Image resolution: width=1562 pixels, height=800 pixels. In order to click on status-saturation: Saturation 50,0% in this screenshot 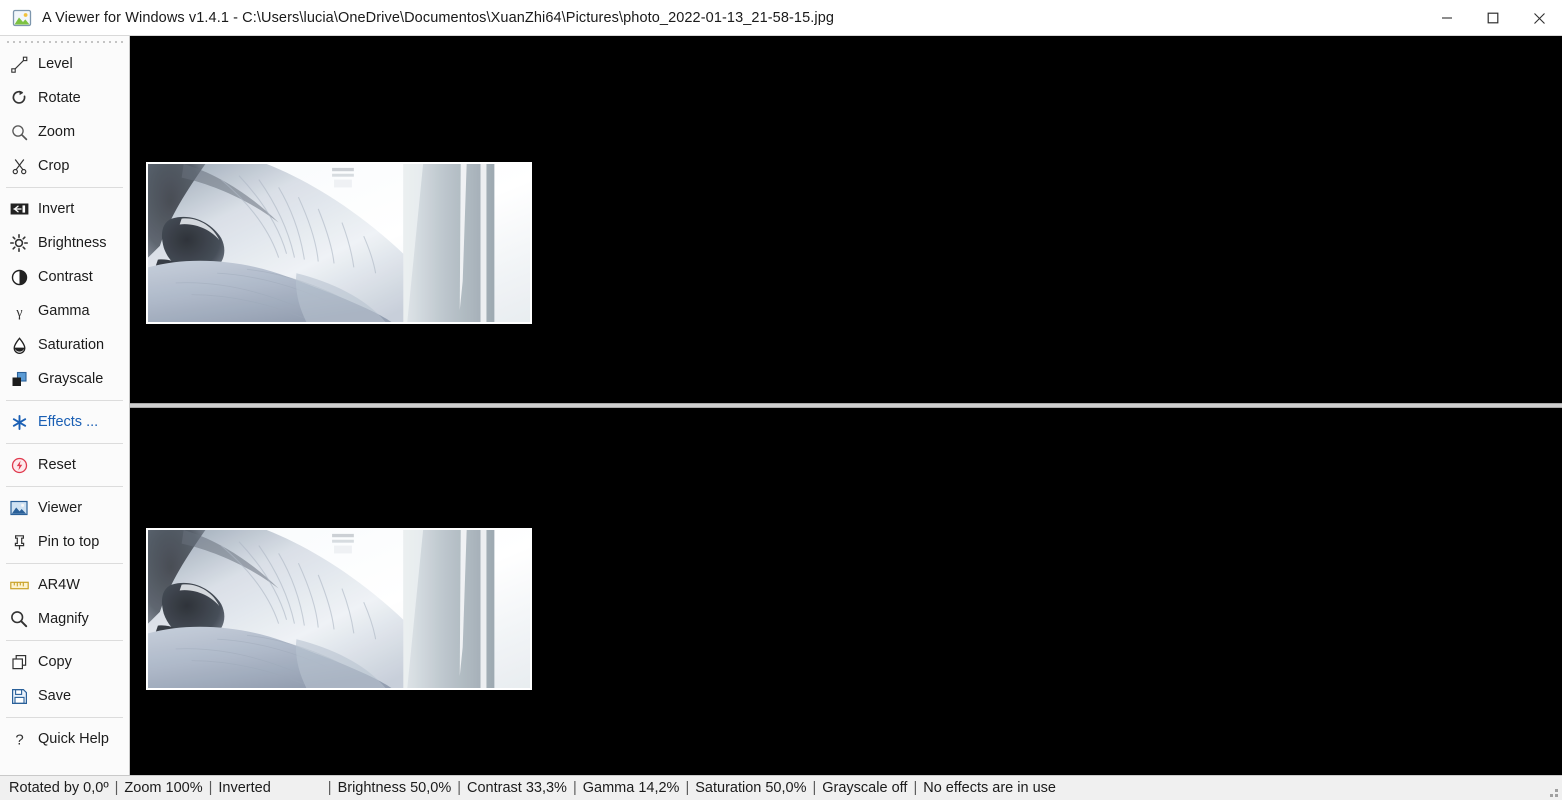, I will do `click(751, 788)`.